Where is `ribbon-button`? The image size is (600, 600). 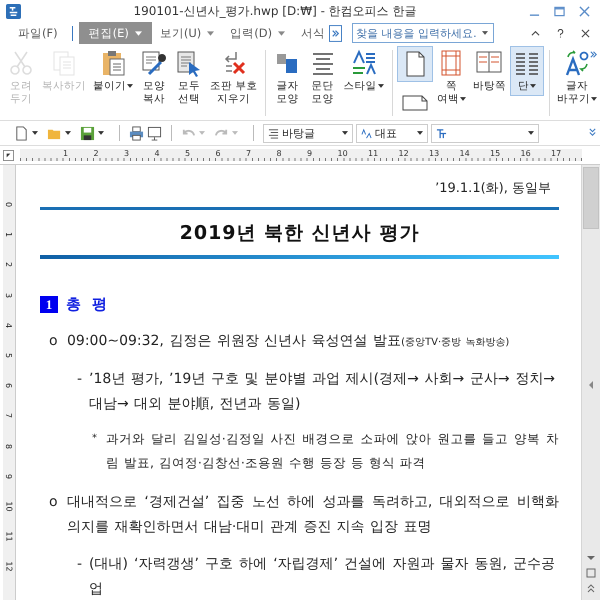 ribbon-button is located at coordinates (414, 64).